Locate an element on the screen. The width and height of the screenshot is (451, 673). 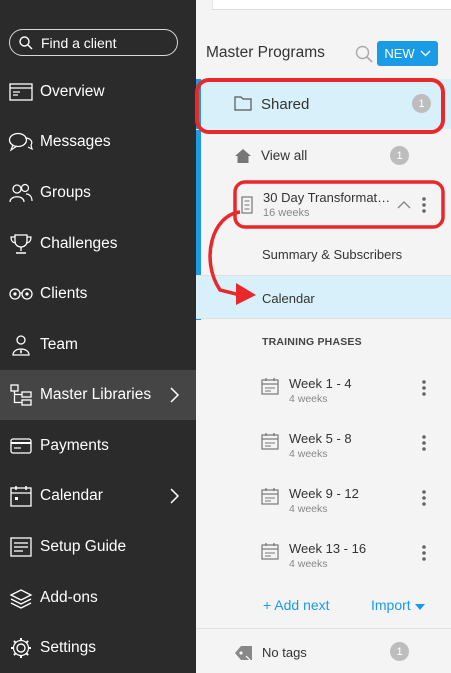
sidebar-item-team: Team is located at coordinates (98, 345).